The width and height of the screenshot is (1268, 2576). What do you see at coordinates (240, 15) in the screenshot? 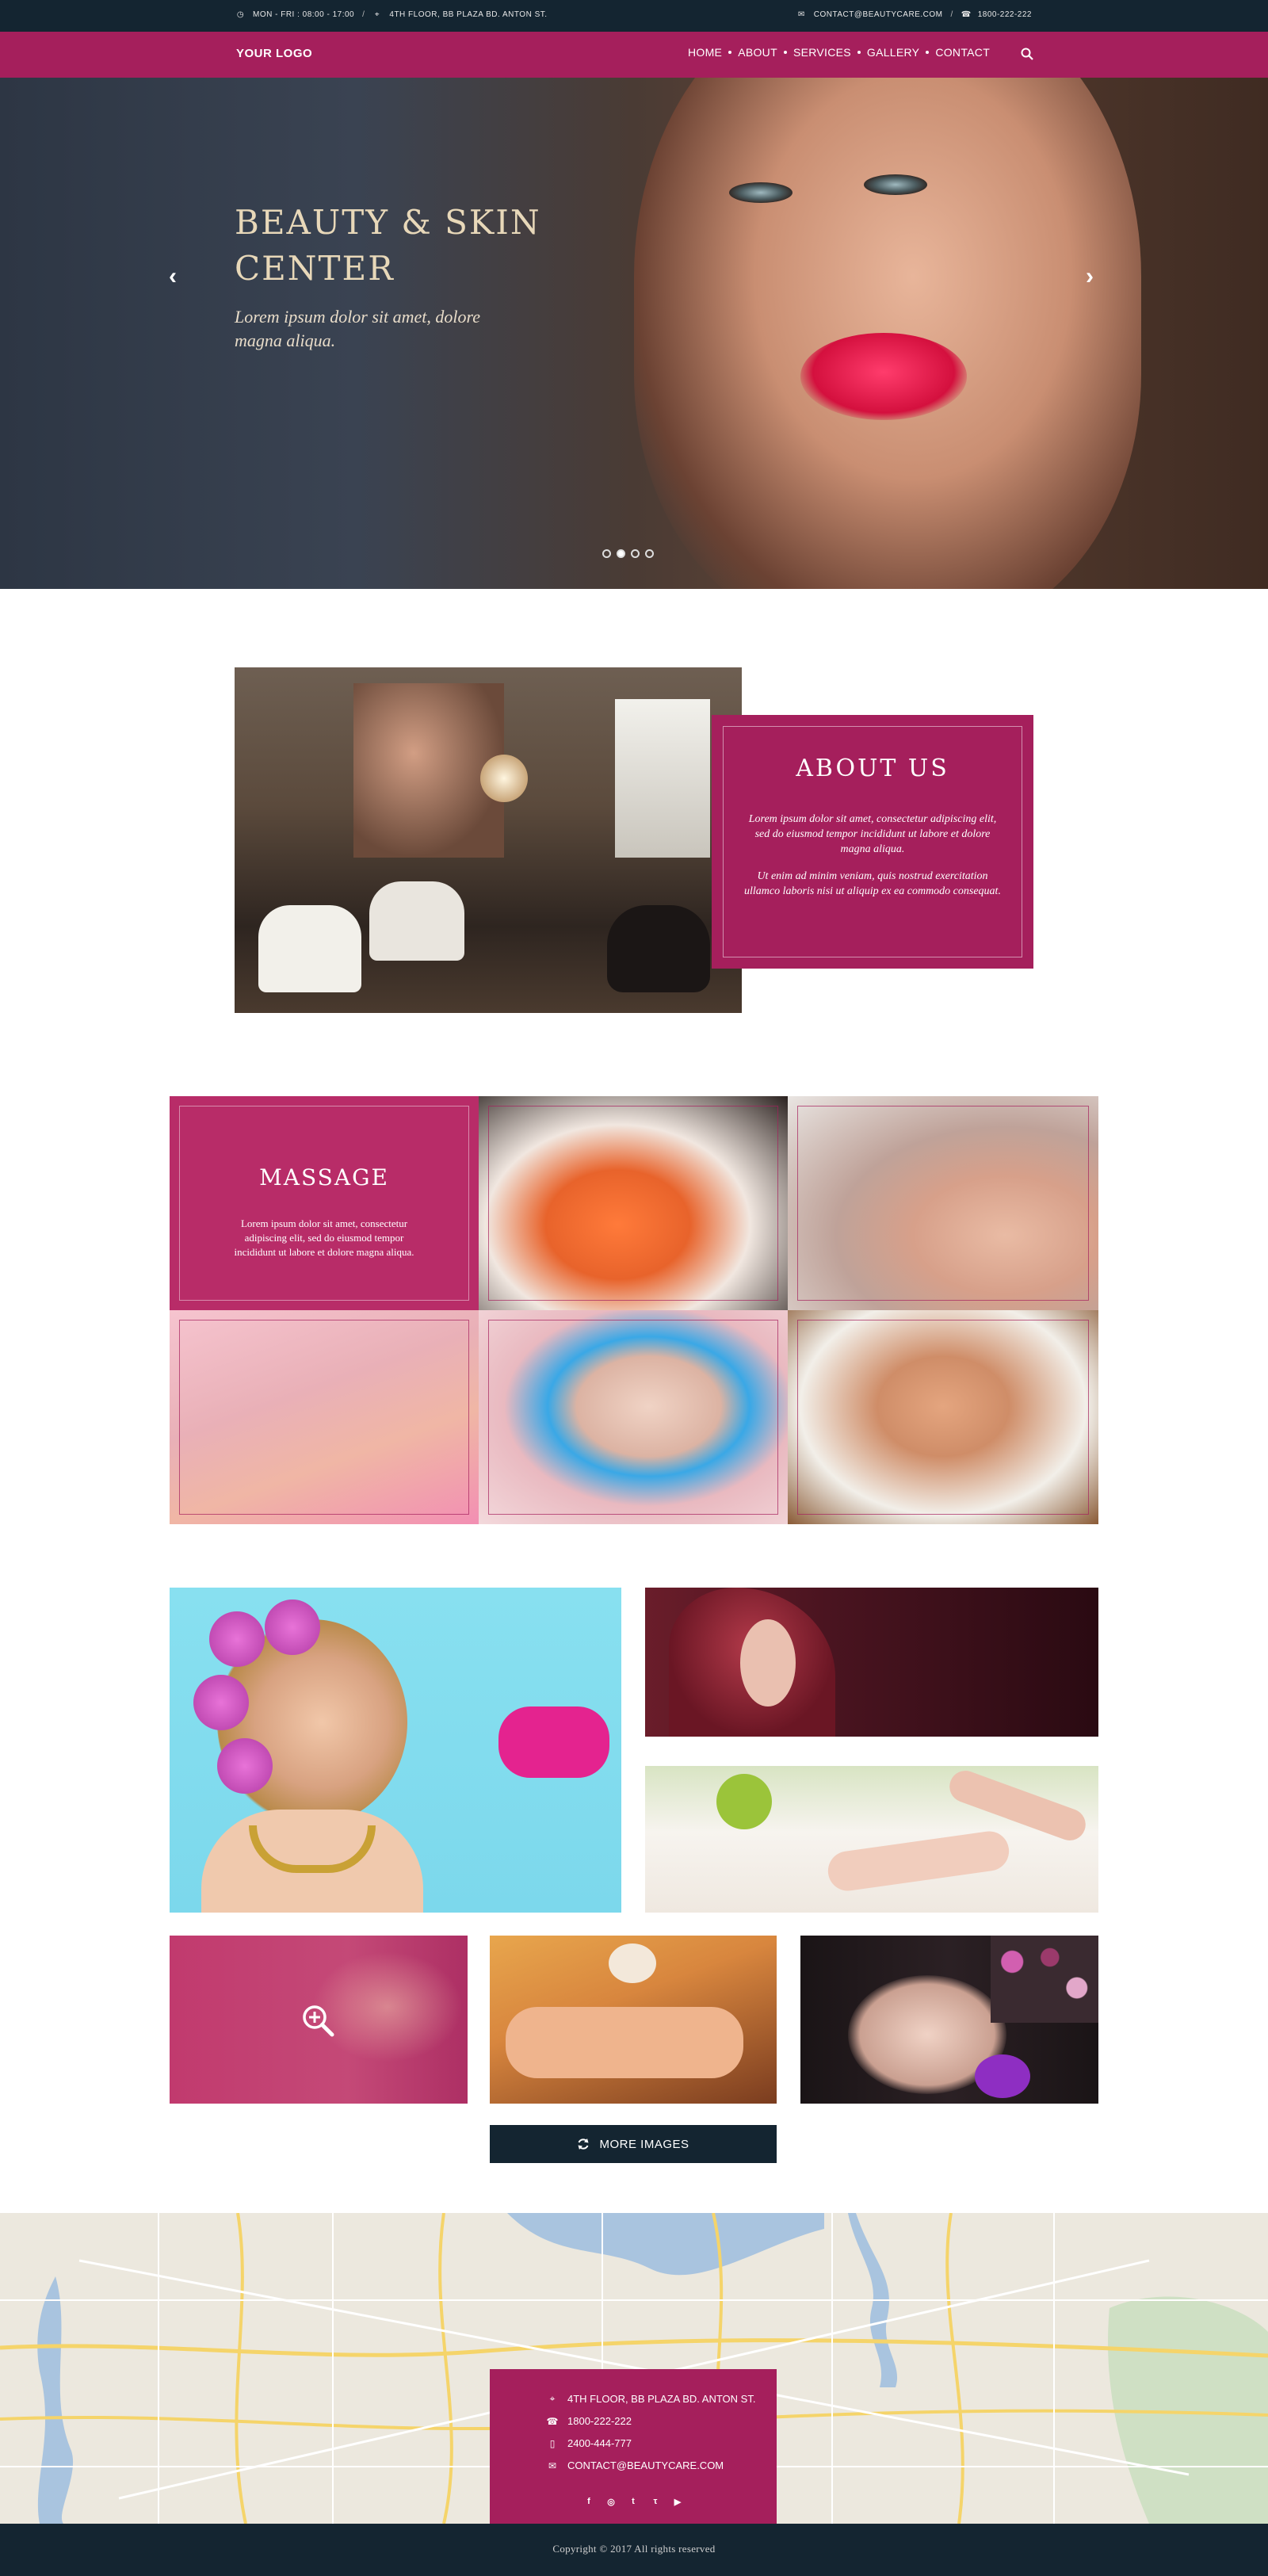
I see `clock-icon: ◷` at bounding box center [240, 15].